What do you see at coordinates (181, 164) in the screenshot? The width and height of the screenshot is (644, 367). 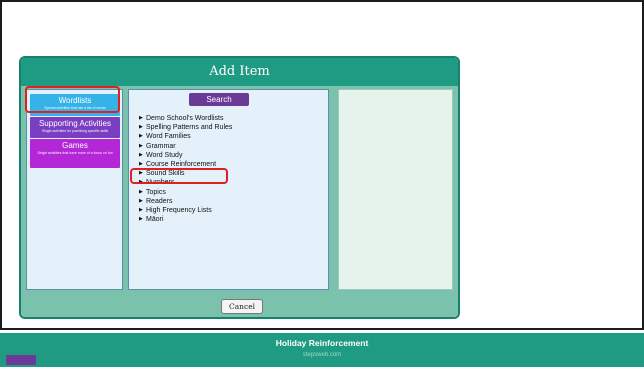 I see `tree-item-label: Course Reinforcement` at bounding box center [181, 164].